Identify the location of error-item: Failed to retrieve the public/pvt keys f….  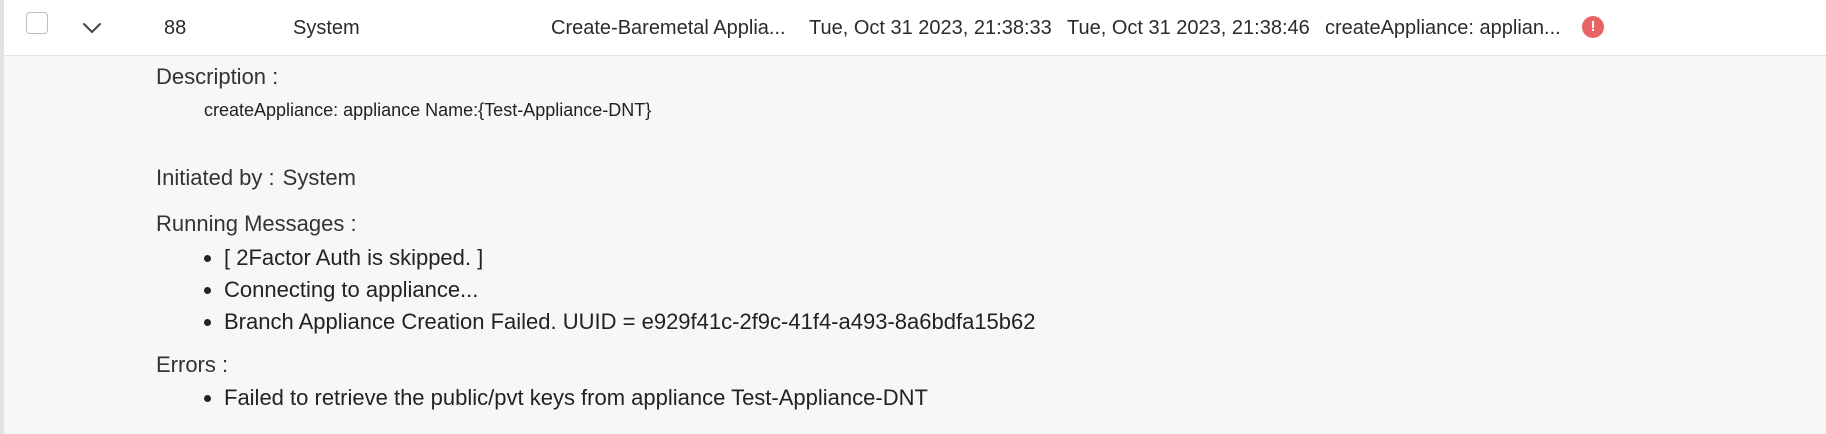
(576, 398).